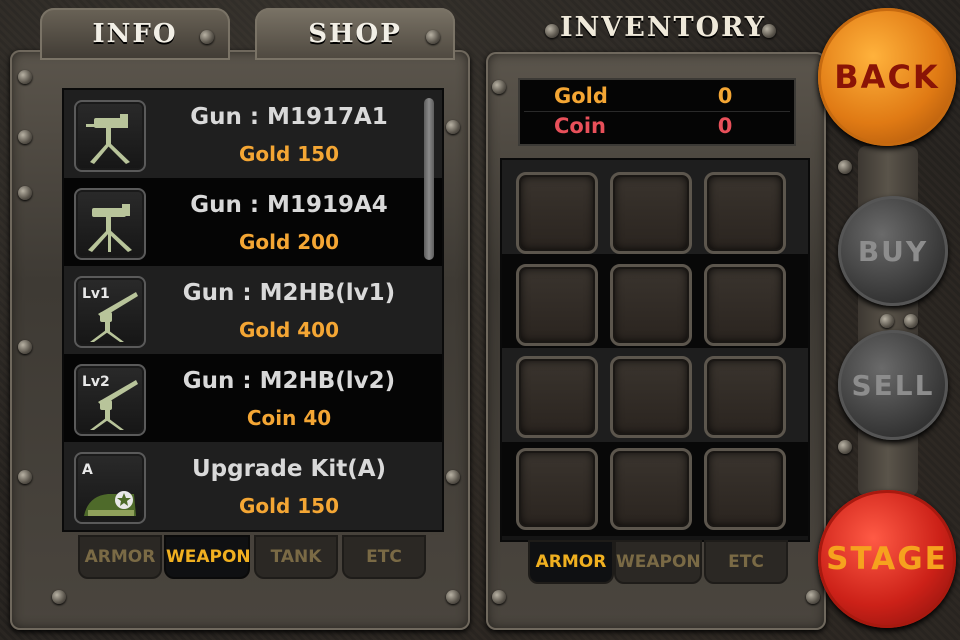  Describe the element at coordinates (296, 557) in the screenshot. I see `shop-tab-tank: TANK` at that location.